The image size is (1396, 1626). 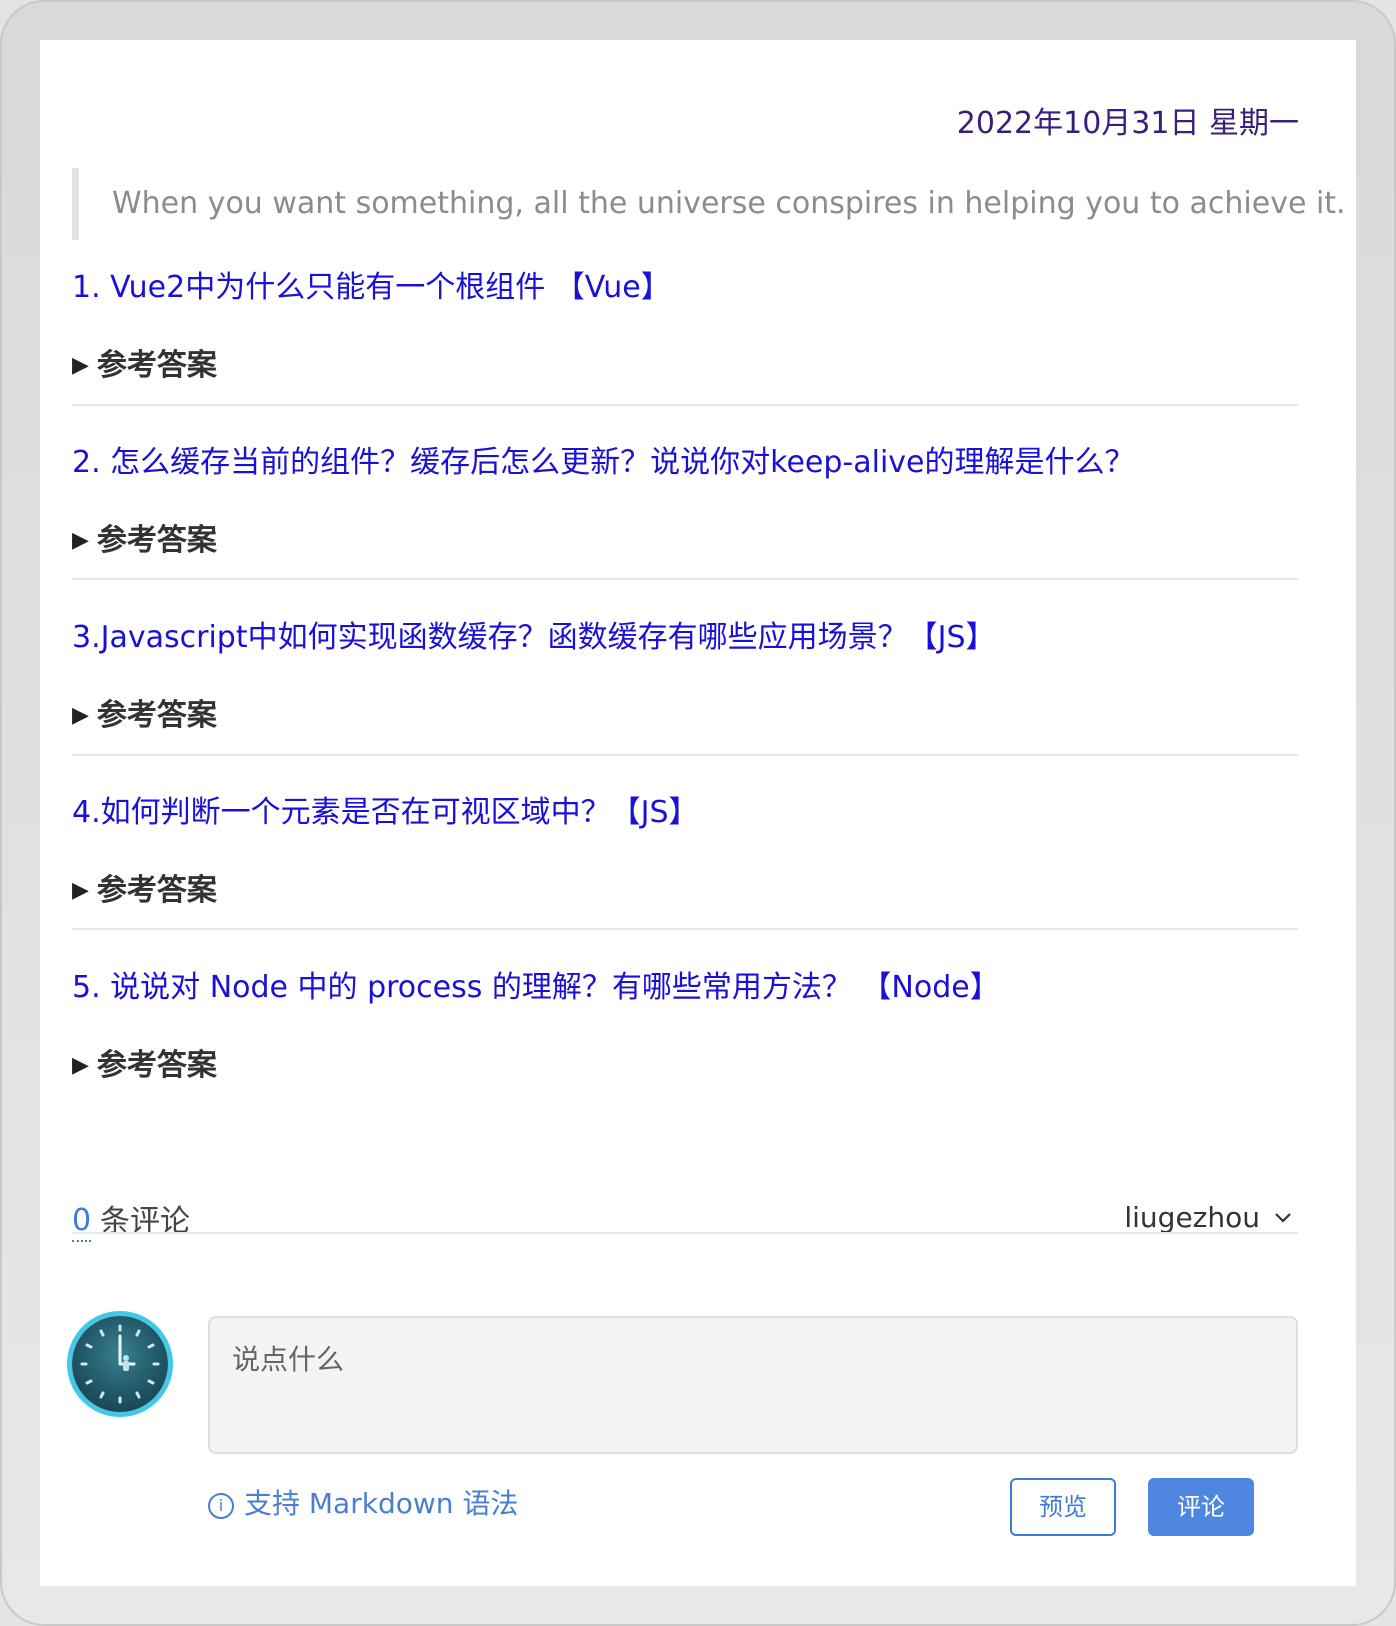 What do you see at coordinates (685, 853) in the screenshot?
I see `question-block: 4.如何判断一个元素是否在可视区域中？【JS】 ▶ 参考答案` at bounding box center [685, 853].